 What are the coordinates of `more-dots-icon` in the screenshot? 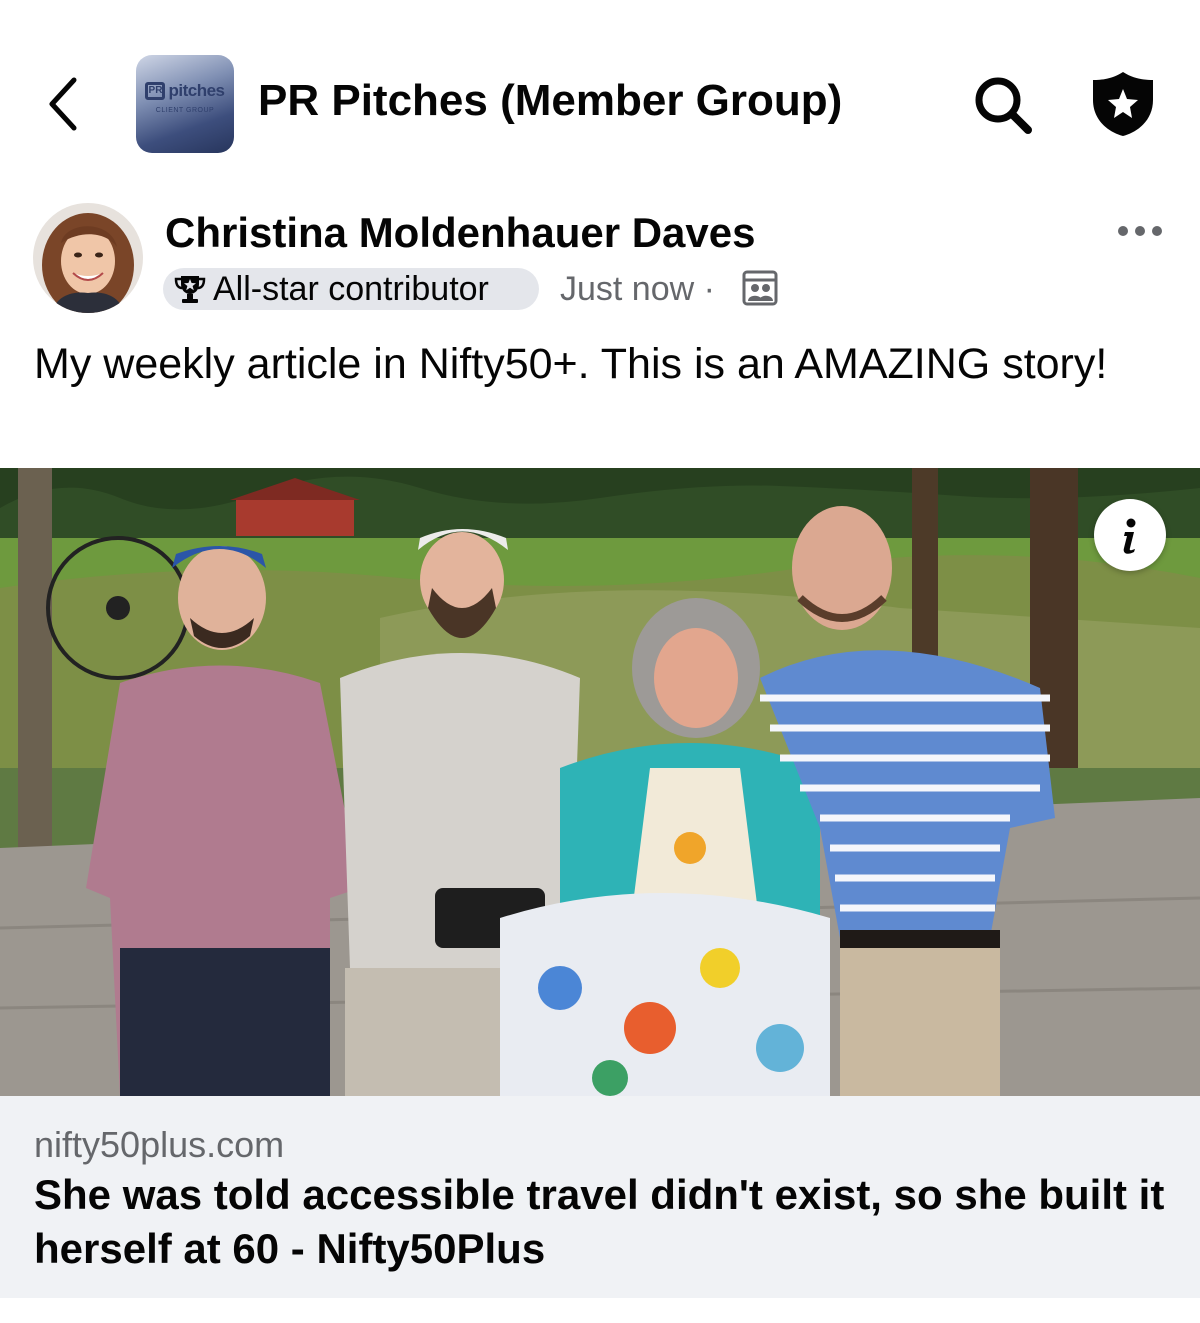 It's located at (1140, 231).